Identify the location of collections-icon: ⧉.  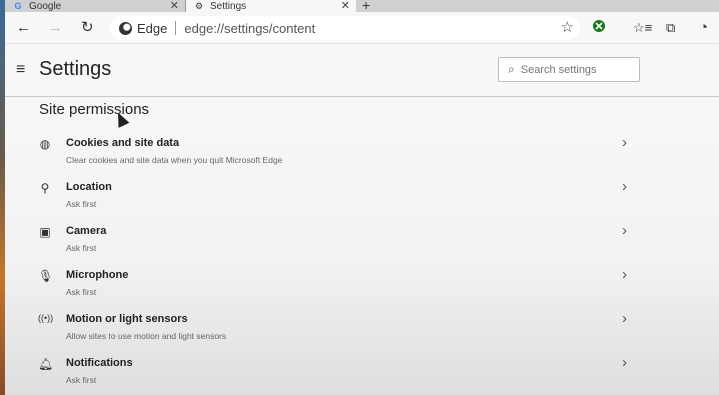
(670, 28).